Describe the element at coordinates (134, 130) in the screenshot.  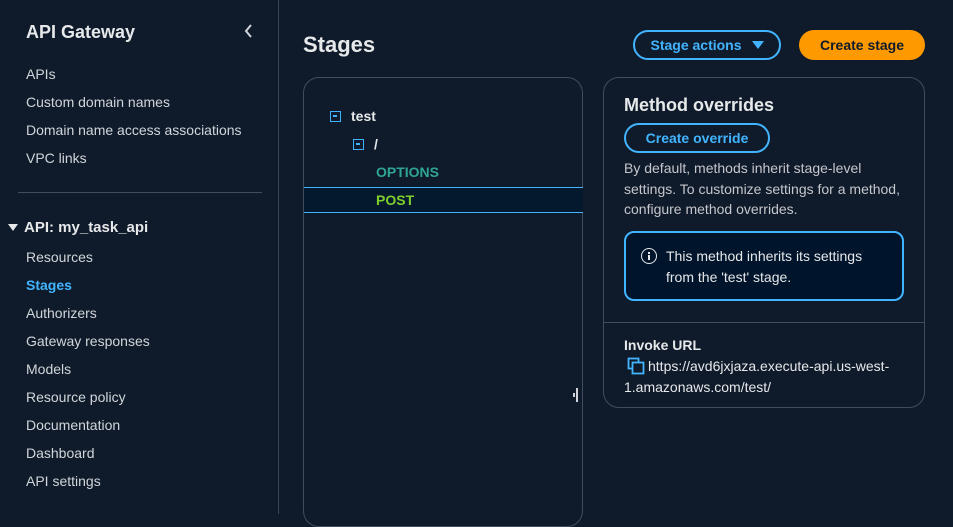
I see `sidebar-item-domain-name-access-associations: Domain name access associations` at that location.